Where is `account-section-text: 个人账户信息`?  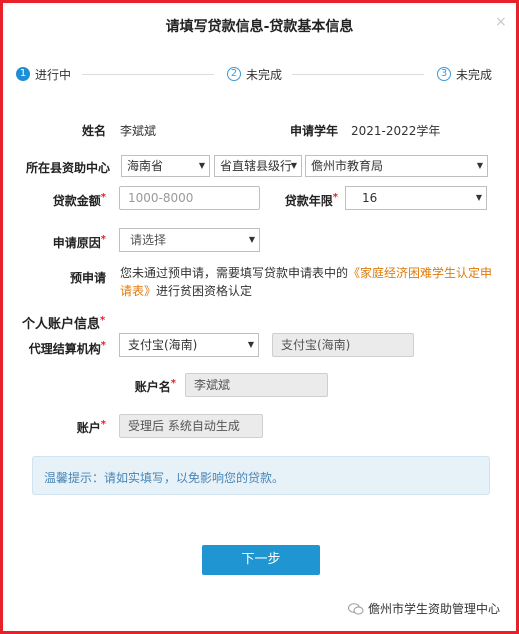
account-section-text: 个人账户信息 is located at coordinates (61, 324).